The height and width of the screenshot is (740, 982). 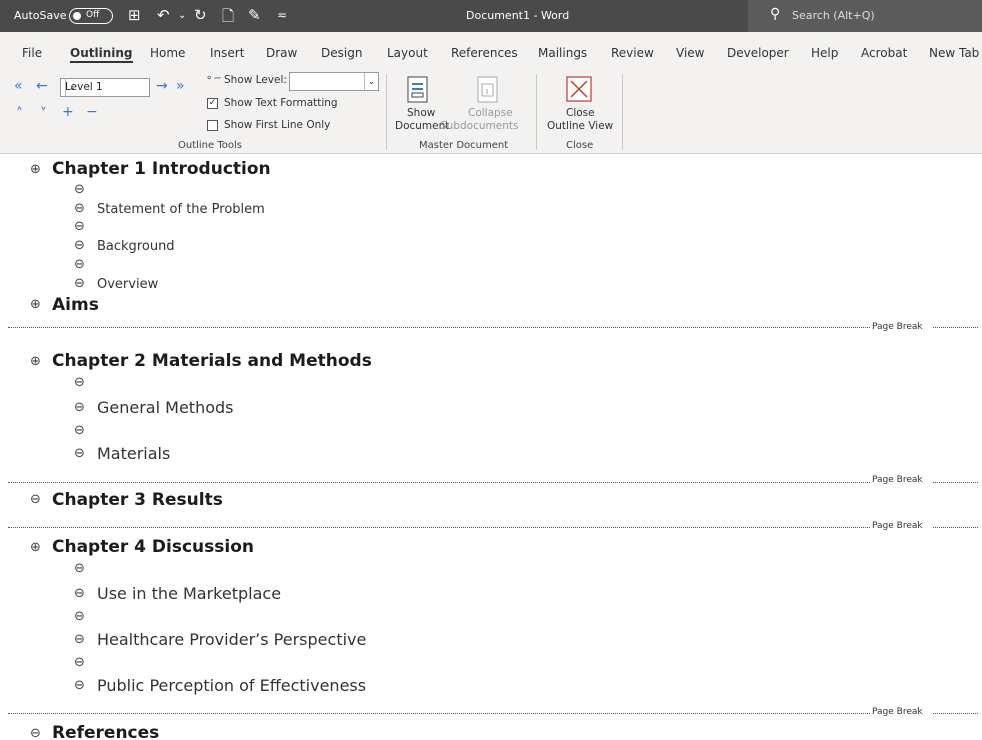 I want to click on close-label-1: Close, so click(x=580, y=113).